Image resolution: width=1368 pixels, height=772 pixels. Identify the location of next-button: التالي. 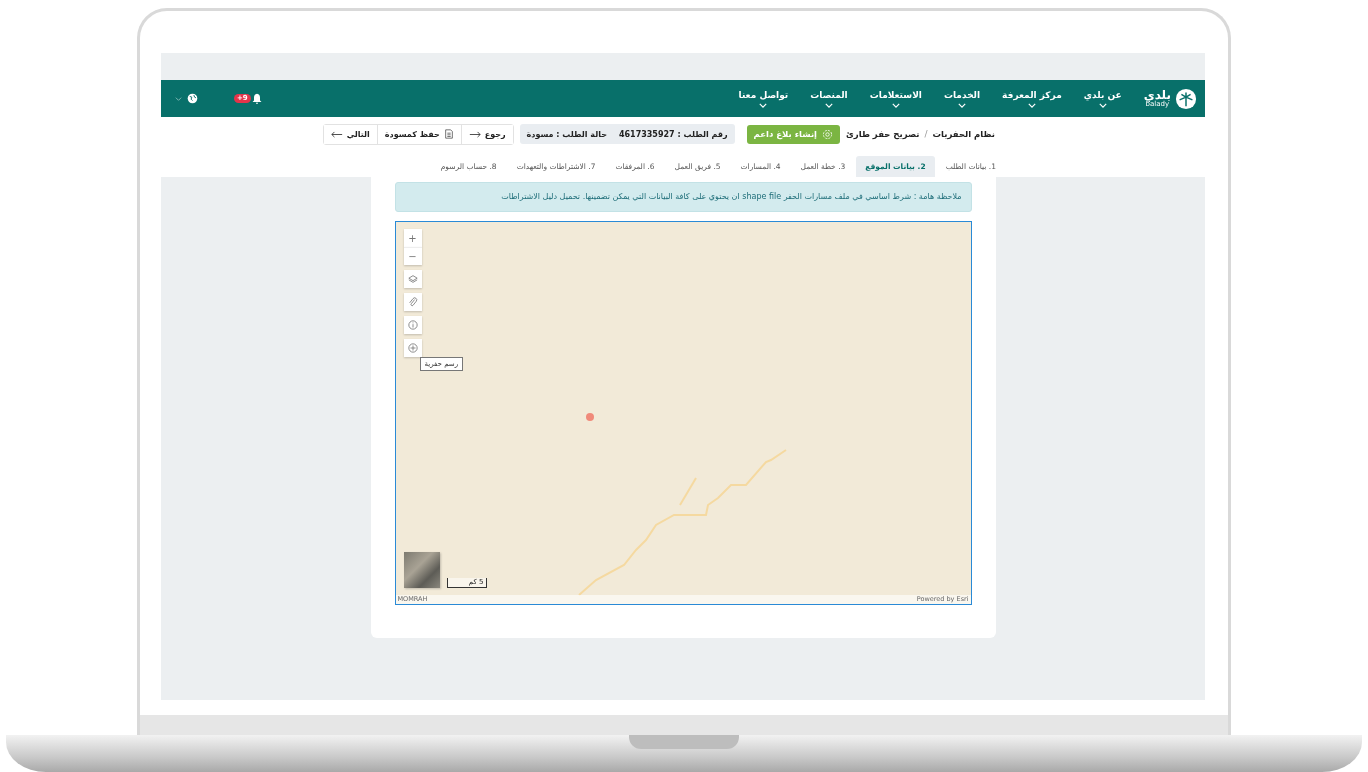
(350, 134).